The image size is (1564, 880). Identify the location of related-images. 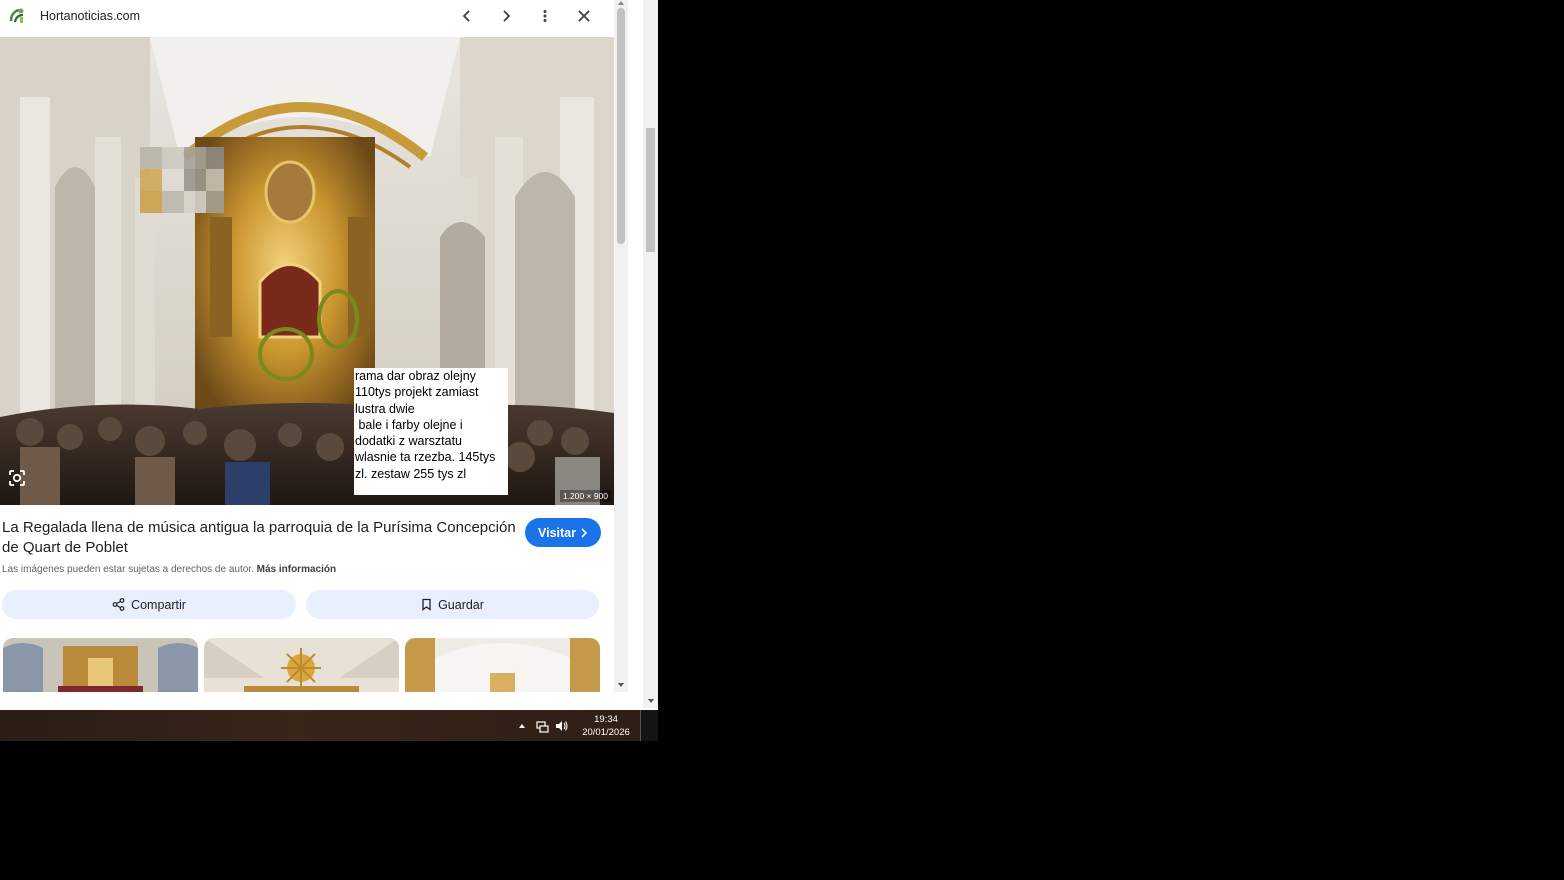
(307, 665).